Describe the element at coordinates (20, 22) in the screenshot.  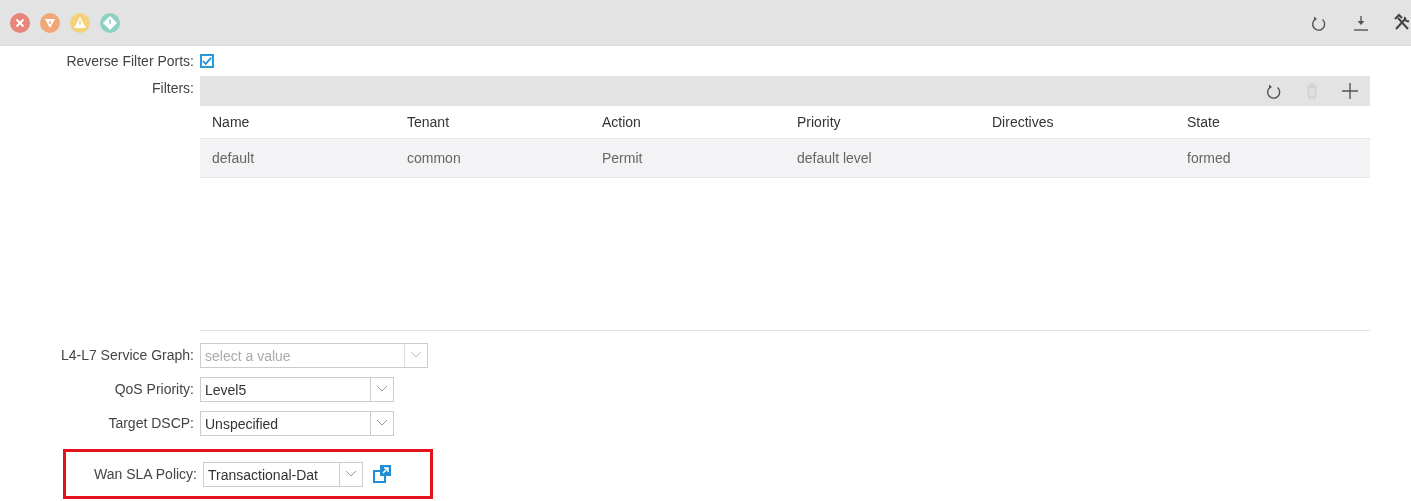
I see `critical-fault-icon` at that location.